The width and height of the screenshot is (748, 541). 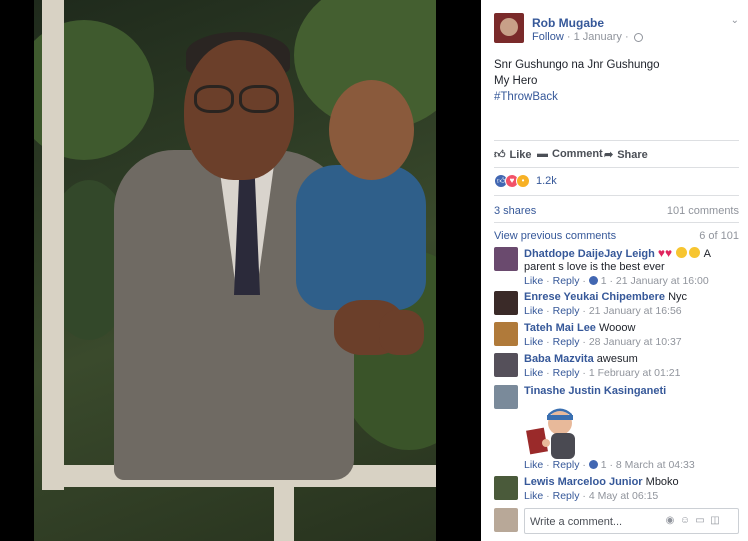 What do you see at coordinates (515, 211) in the screenshot?
I see `shares-count: 3 shares` at bounding box center [515, 211].